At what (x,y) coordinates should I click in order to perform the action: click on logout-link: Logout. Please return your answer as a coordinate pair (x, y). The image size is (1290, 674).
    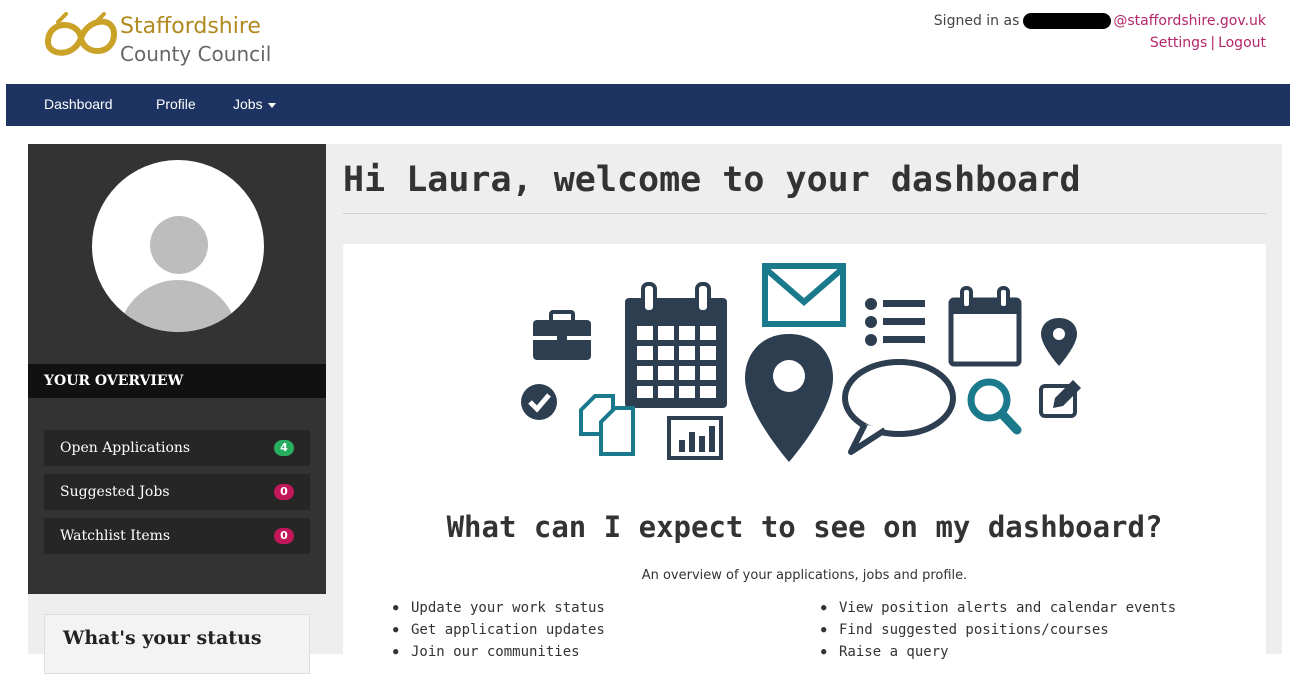
    Looking at the image, I should click on (1242, 43).